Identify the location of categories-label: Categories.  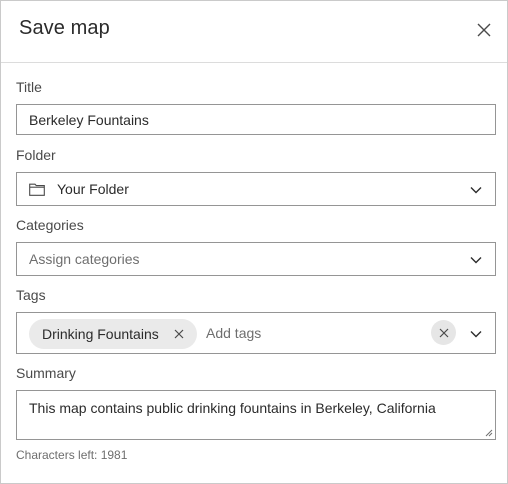
(50, 225).